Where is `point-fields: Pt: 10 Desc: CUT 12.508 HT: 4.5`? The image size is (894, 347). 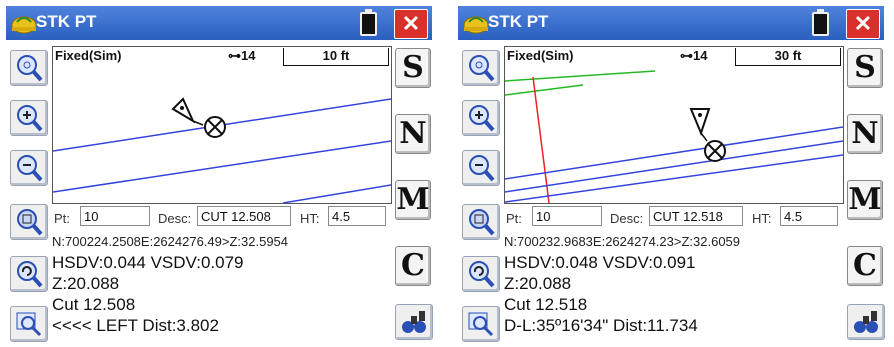 point-fields: Pt: 10 Desc: CUT 12.508 HT: 4.5 is located at coordinates (222, 218).